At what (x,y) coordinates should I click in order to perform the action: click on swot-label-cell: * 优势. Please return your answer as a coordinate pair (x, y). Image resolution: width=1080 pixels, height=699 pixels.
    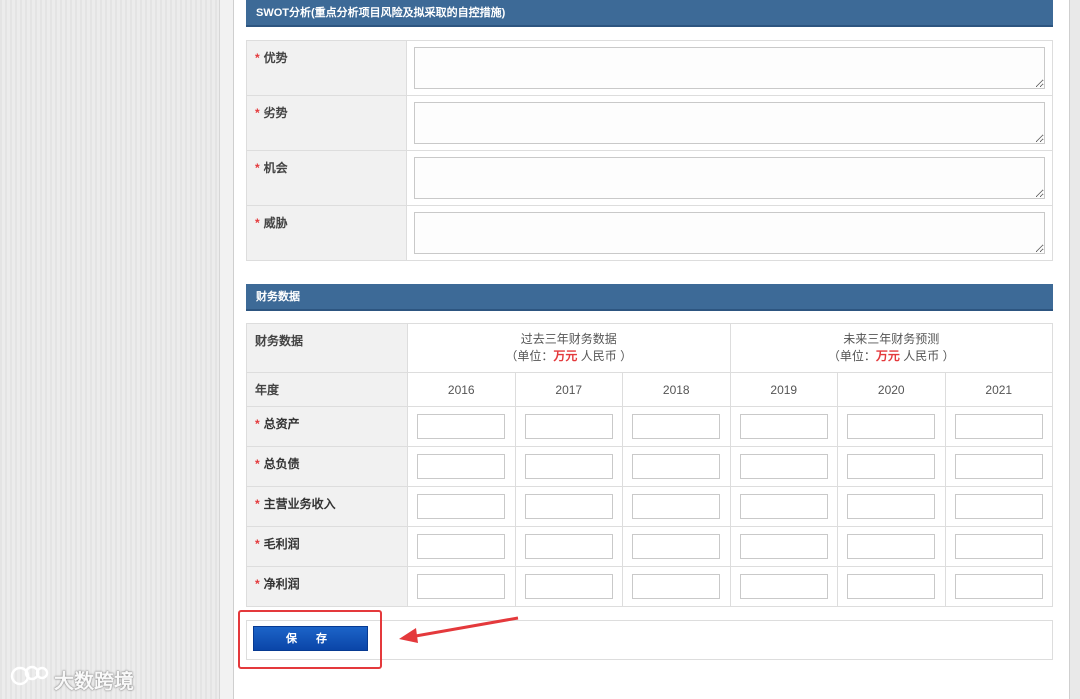
    Looking at the image, I should click on (326, 68).